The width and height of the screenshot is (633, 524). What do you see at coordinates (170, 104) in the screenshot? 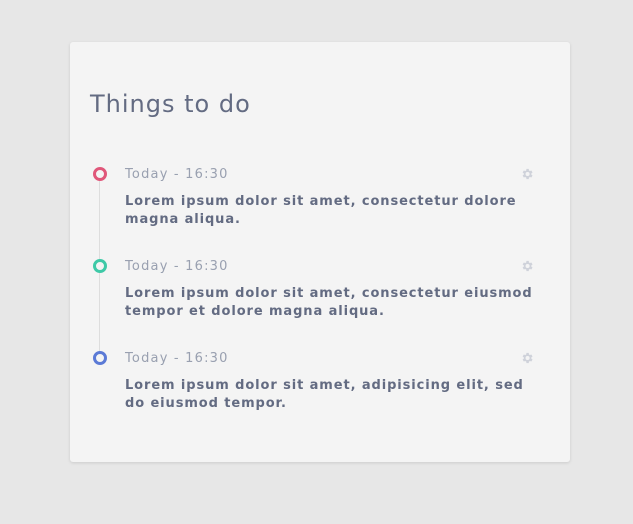
I see `card-title: Things to do` at bounding box center [170, 104].